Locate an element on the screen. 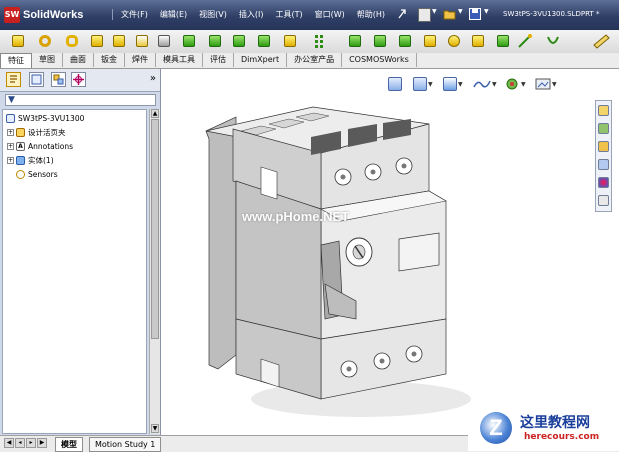 The width and height of the screenshot is (619, 452). tree-item-sensors: Sensors is located at coordinates (37, 174).